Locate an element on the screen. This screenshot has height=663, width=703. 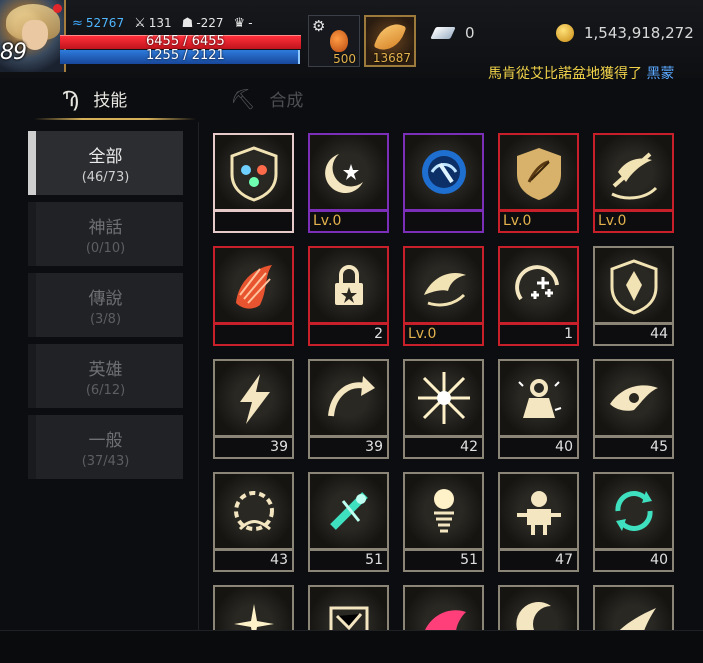
hp-bar: 6455 / 6455 is located at coordinates (180, 41).